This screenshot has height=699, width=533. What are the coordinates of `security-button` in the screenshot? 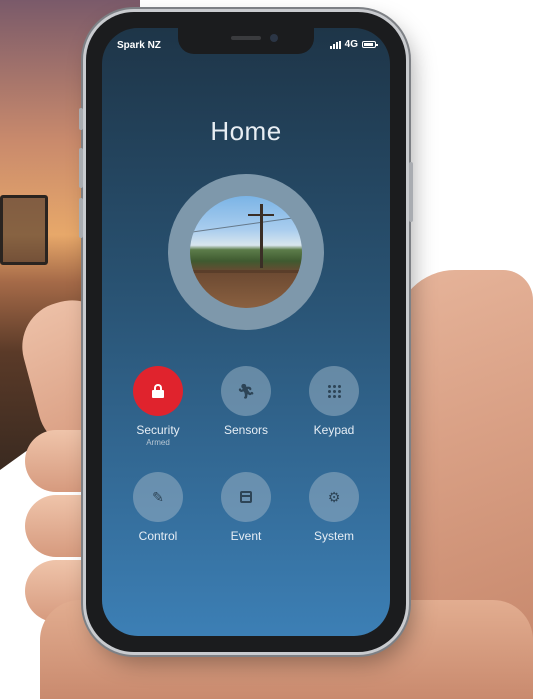 It's located at (158, 391).